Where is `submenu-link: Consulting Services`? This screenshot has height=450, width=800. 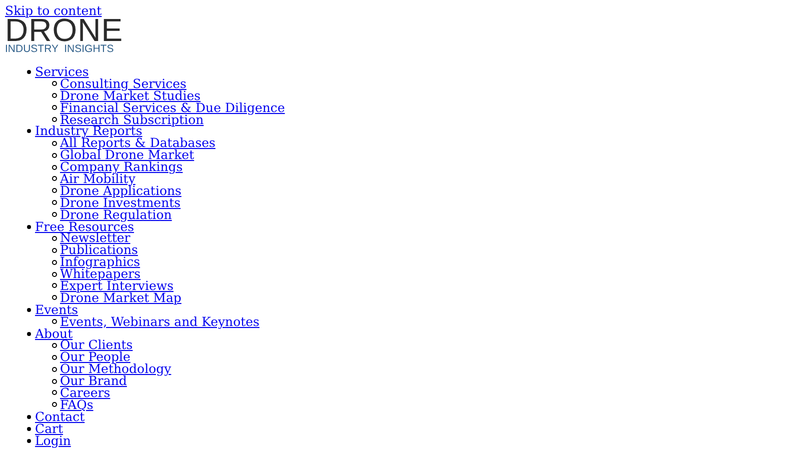 submenu-link: Consulting Services is located at coordinates (123, 84).